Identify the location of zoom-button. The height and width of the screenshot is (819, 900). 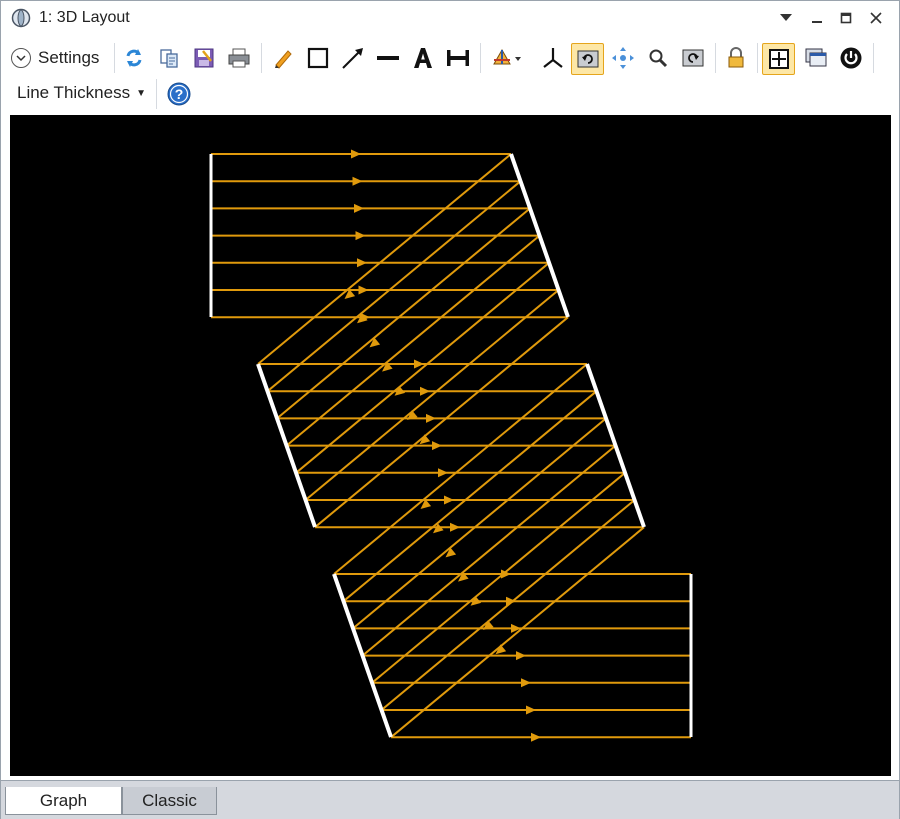
(658, 58).